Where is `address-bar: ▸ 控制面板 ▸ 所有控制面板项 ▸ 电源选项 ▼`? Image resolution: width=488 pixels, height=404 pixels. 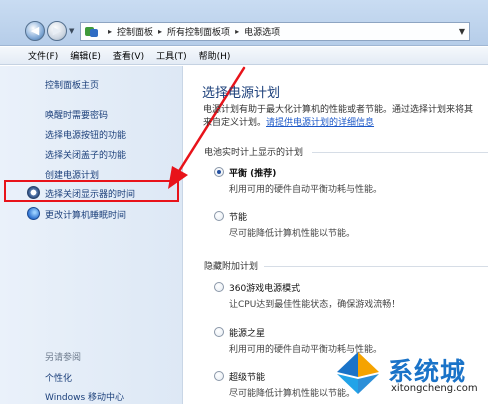 address-bar: ▸ 控制面板 ▸ 所有控制面板项 ▸ 电源选项 ▼ is located at coordinates (275, 31).